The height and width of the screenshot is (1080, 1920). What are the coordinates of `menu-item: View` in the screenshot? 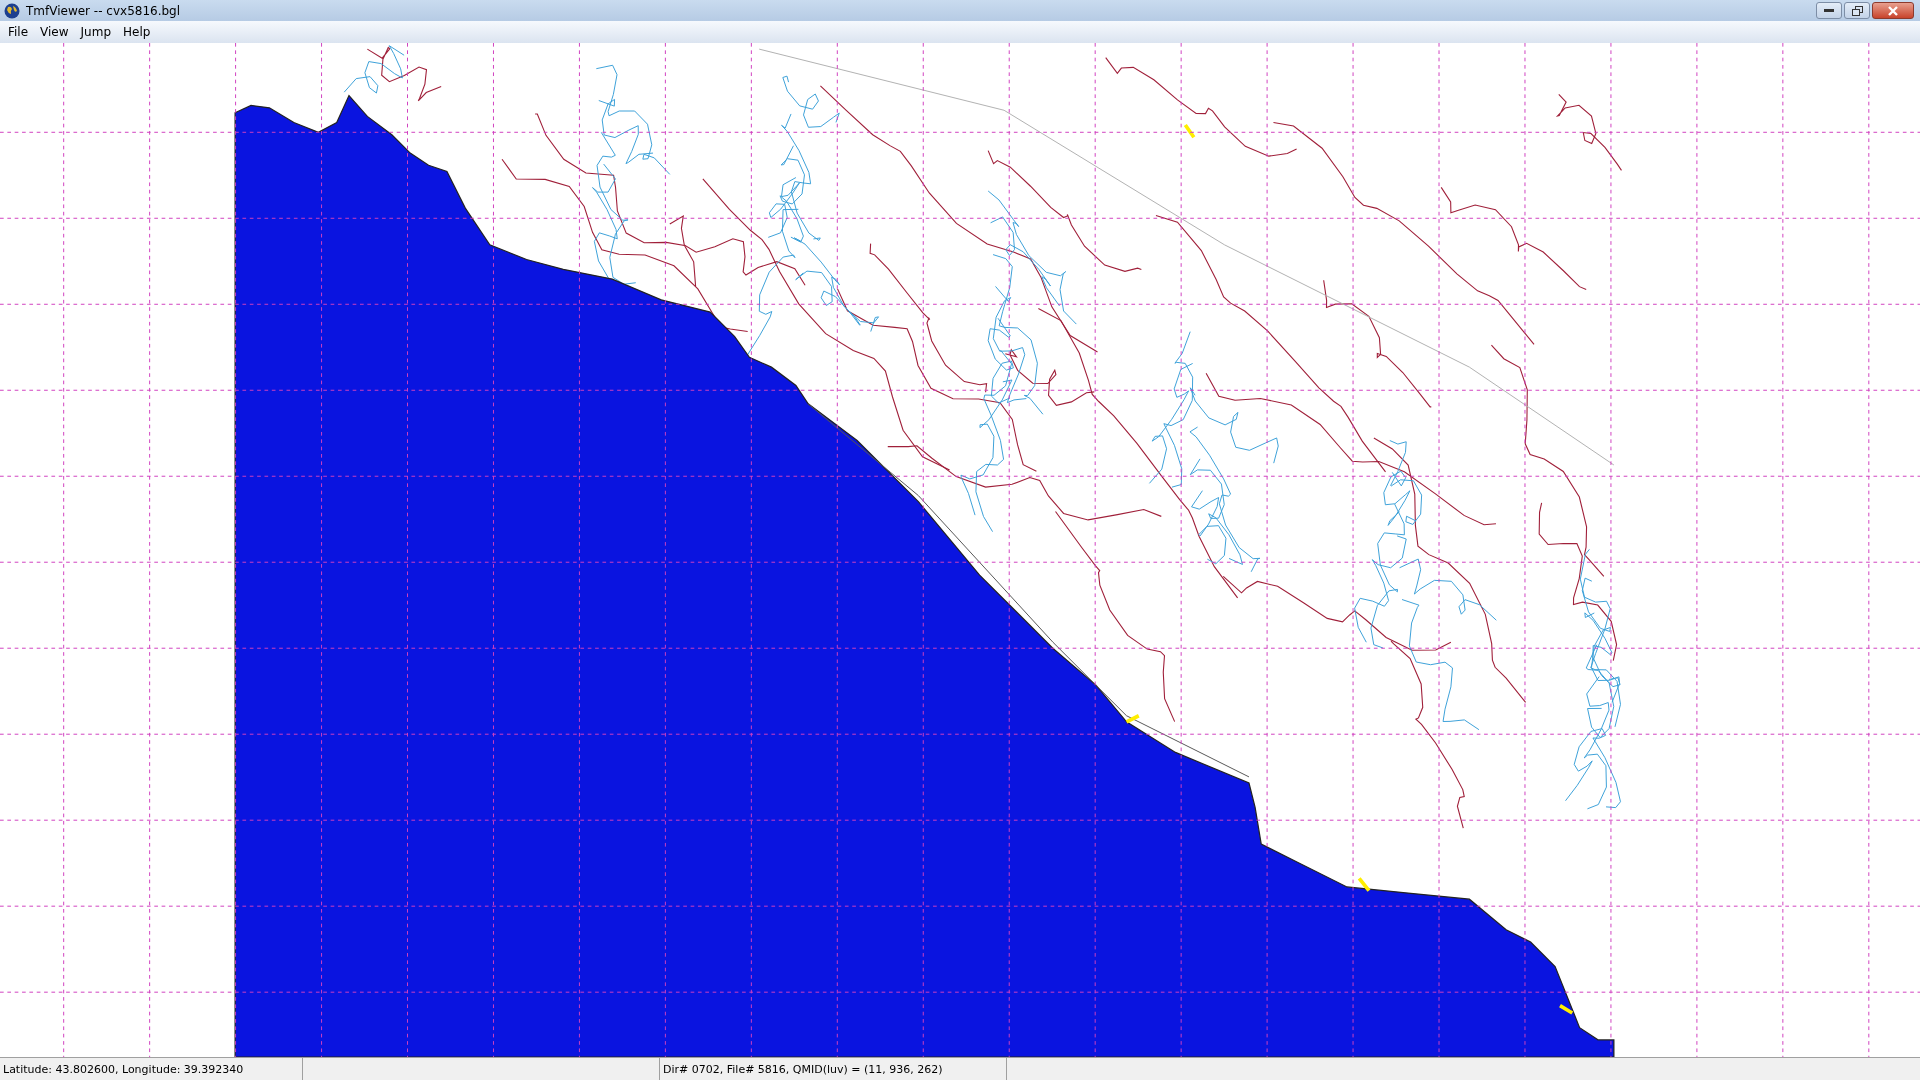 It's located at (54, 32).